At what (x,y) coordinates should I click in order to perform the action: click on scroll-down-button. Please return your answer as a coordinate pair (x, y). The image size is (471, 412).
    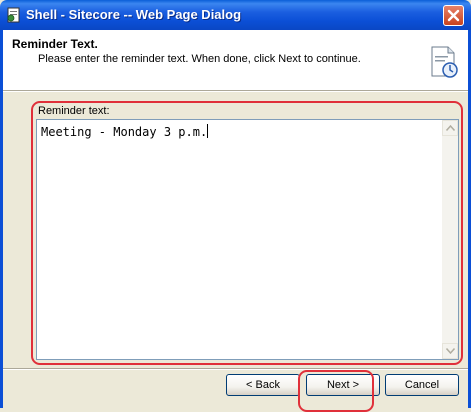
    Looking at the image, I should click on (450, 351).